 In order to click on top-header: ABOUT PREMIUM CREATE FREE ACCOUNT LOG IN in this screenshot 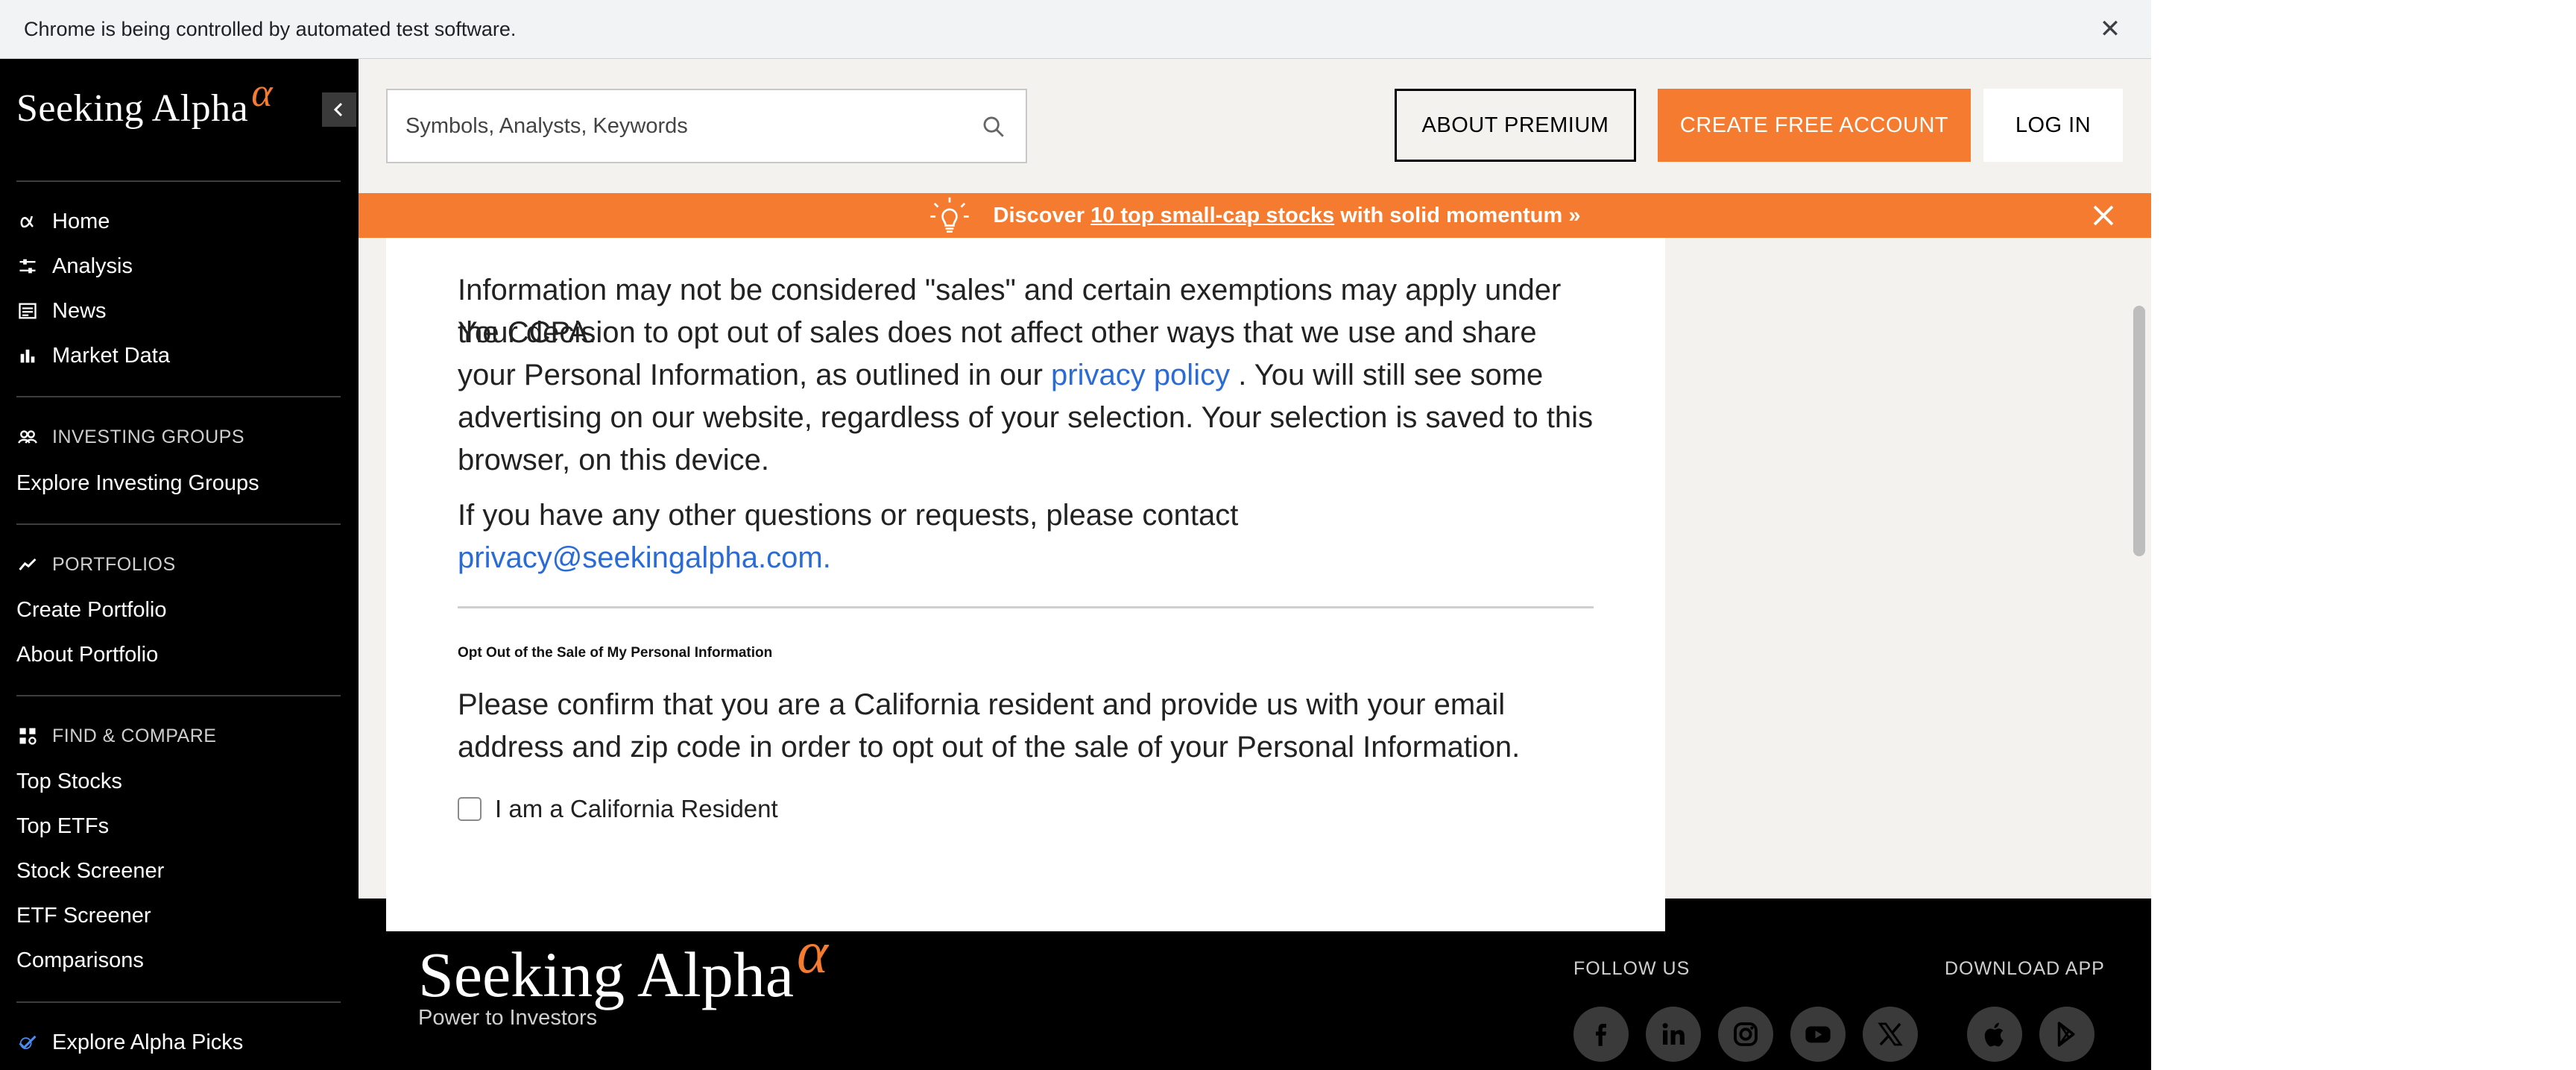, I will do `click(1255, 126)`.